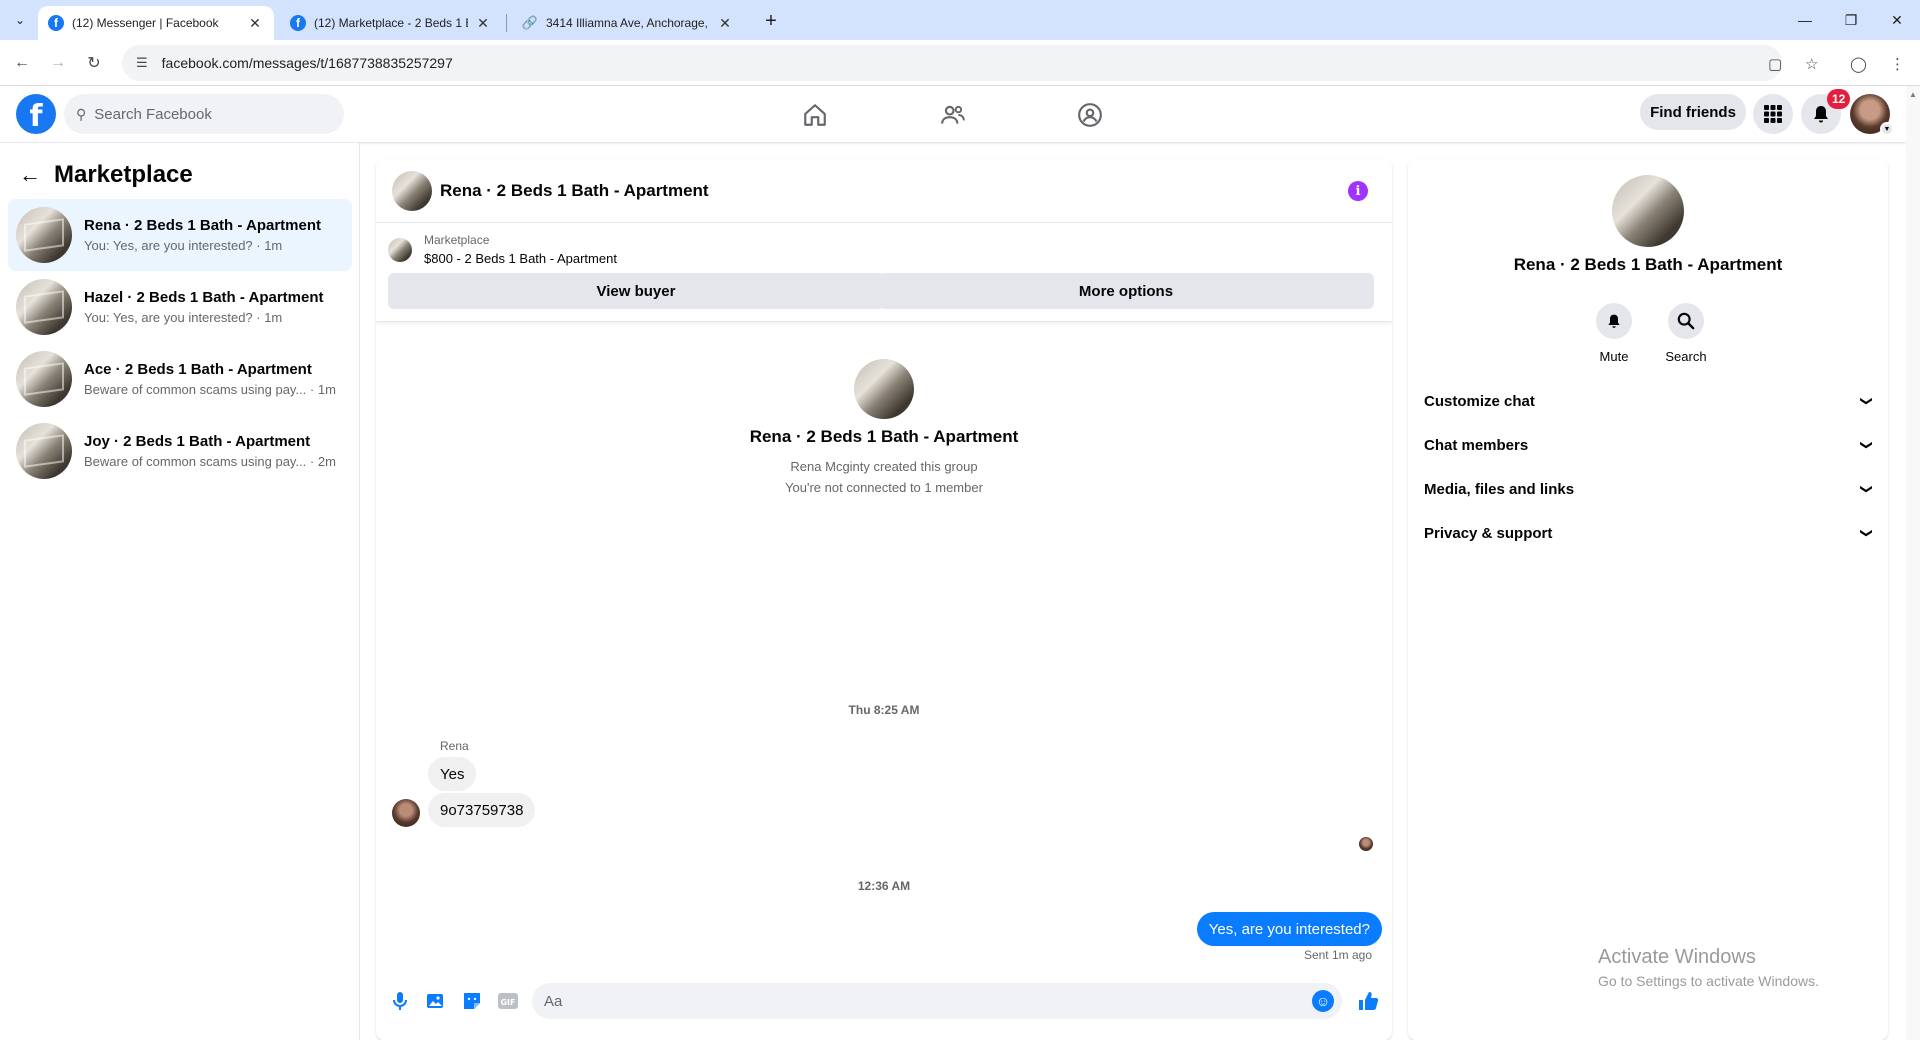  I want to click on privacy-support-row: Privacy & support ❯, so click(1648, 533).